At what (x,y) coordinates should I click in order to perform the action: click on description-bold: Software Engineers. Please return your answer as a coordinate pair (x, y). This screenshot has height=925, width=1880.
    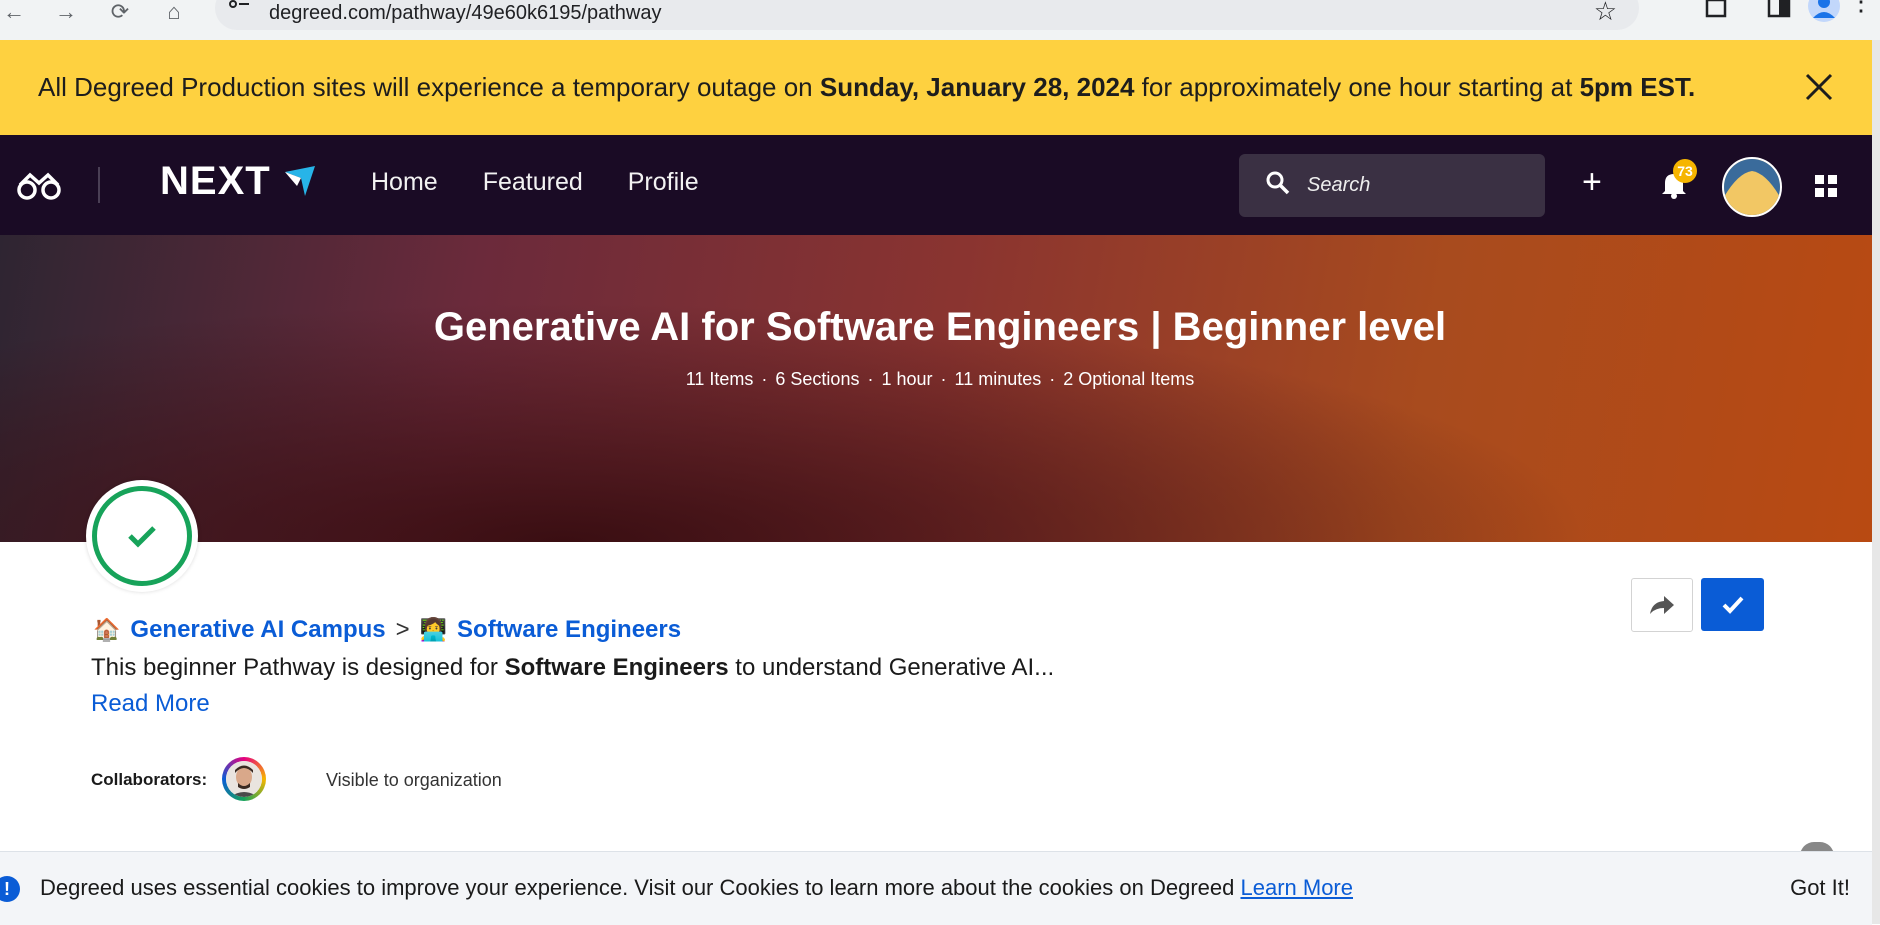
    Looking at the image, I should click on (616, 667).